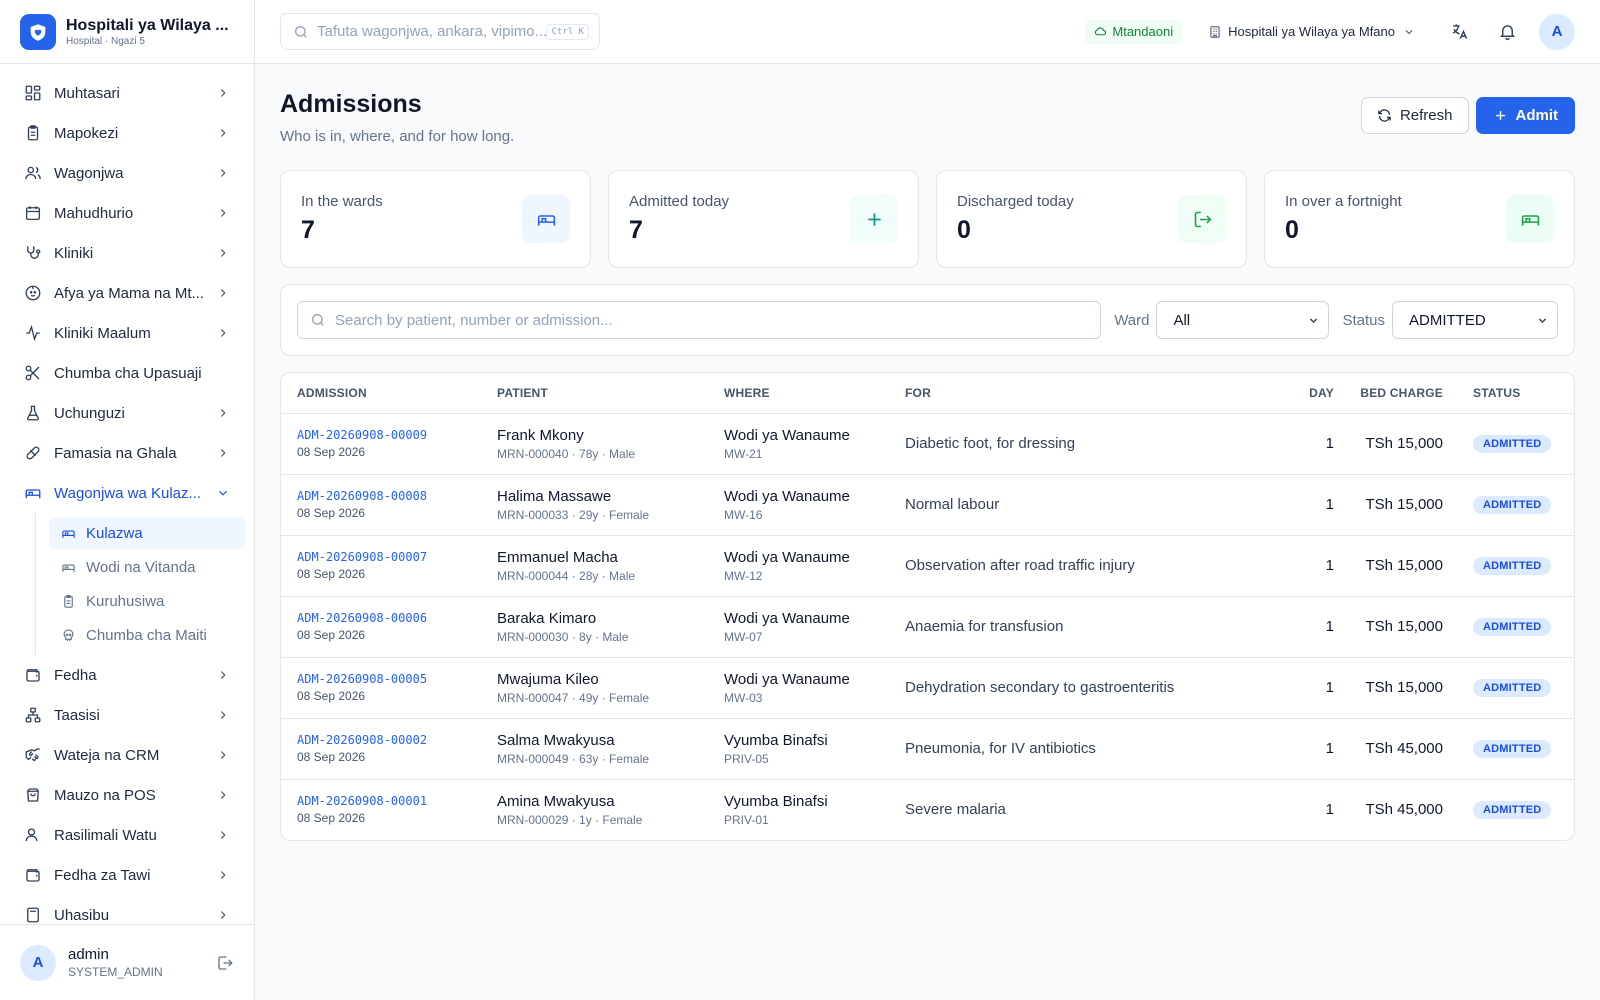  Describe the element at coordinates (127, 173) in the screenshot. I see `sidebar-item-wagonjwa: Wagonjwa` at that location.